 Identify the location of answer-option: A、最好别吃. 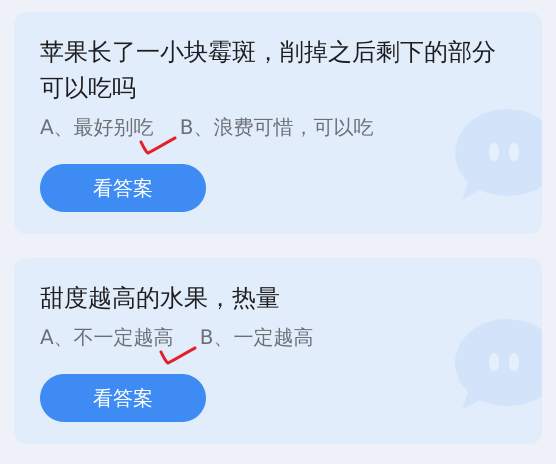
(97, 127).